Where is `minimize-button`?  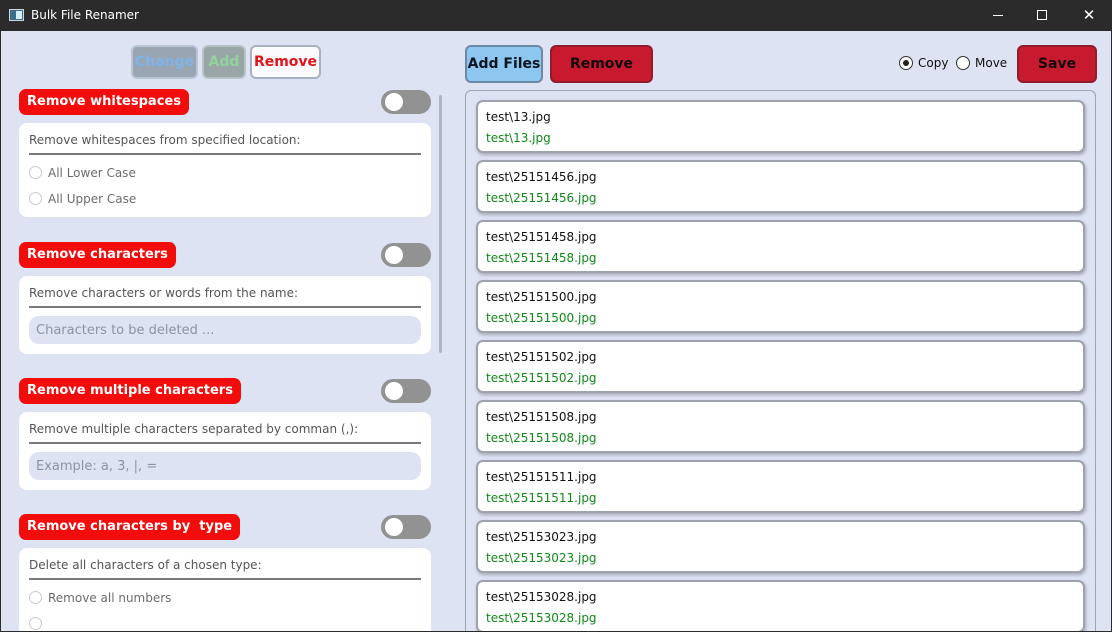
minimize-button is located at coordinates (998, 15).